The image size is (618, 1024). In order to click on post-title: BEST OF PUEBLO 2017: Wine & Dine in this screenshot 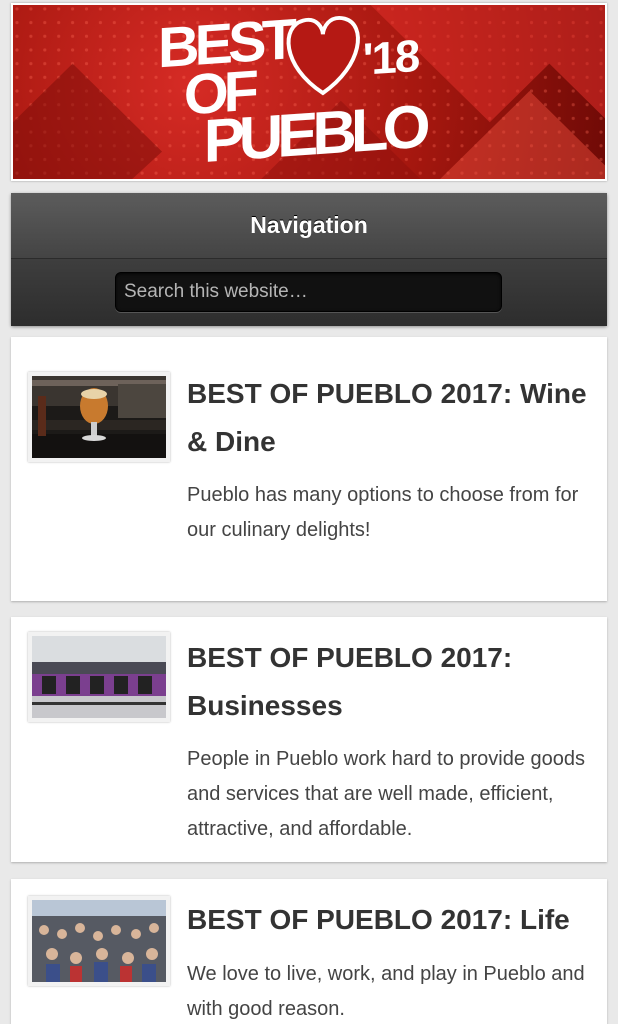, I will do `click(391, 418)`.